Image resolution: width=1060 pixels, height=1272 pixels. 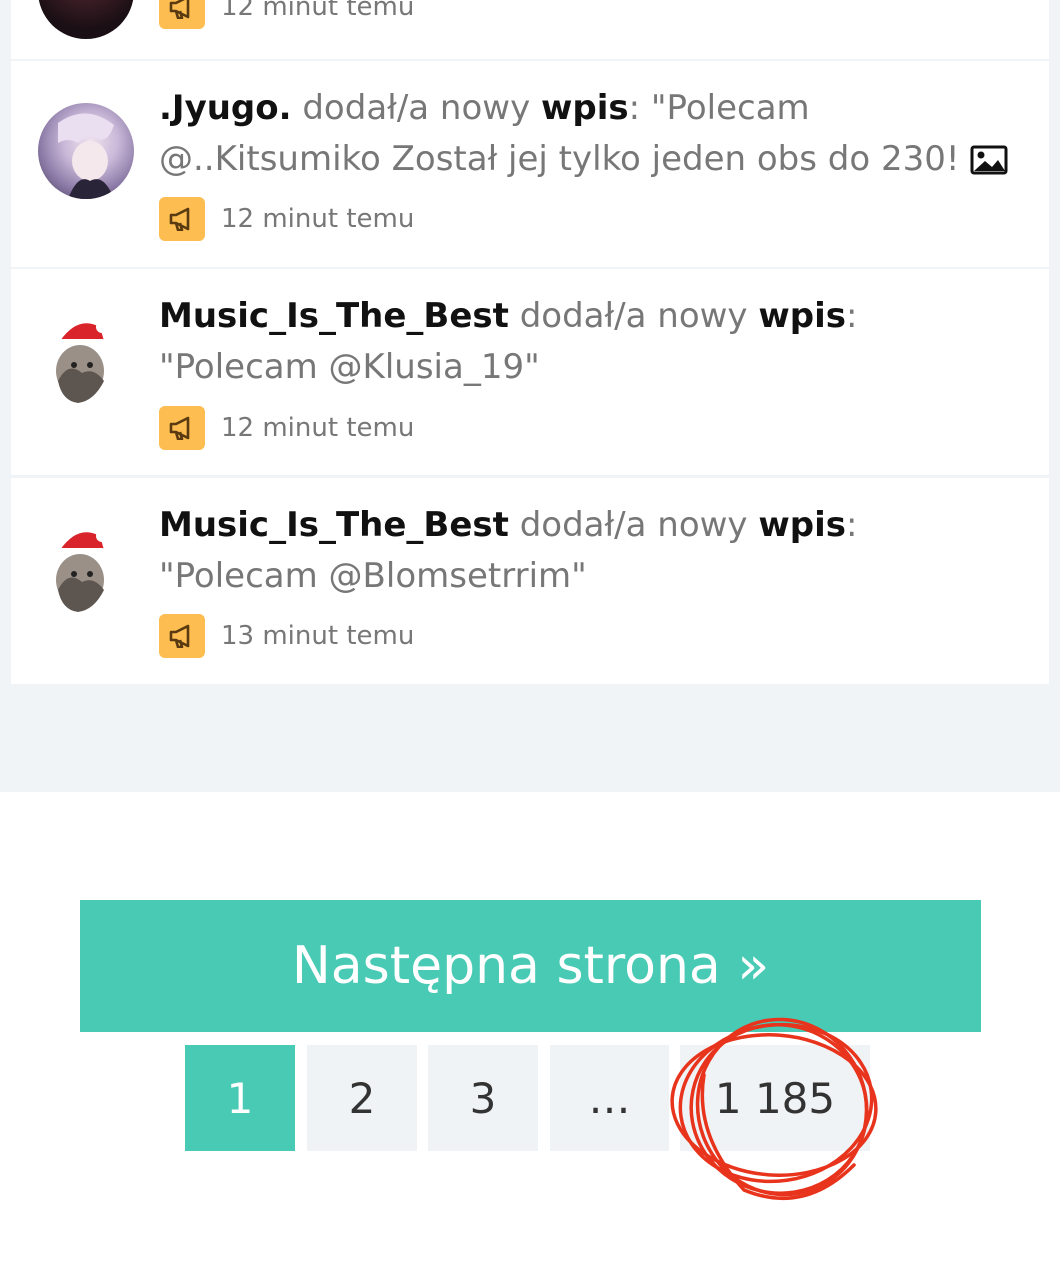 What do you see at coordinates (775, 1098) in the screenshot?
I see `page-button-last: 1 185` at bounding box center [775, 1098].